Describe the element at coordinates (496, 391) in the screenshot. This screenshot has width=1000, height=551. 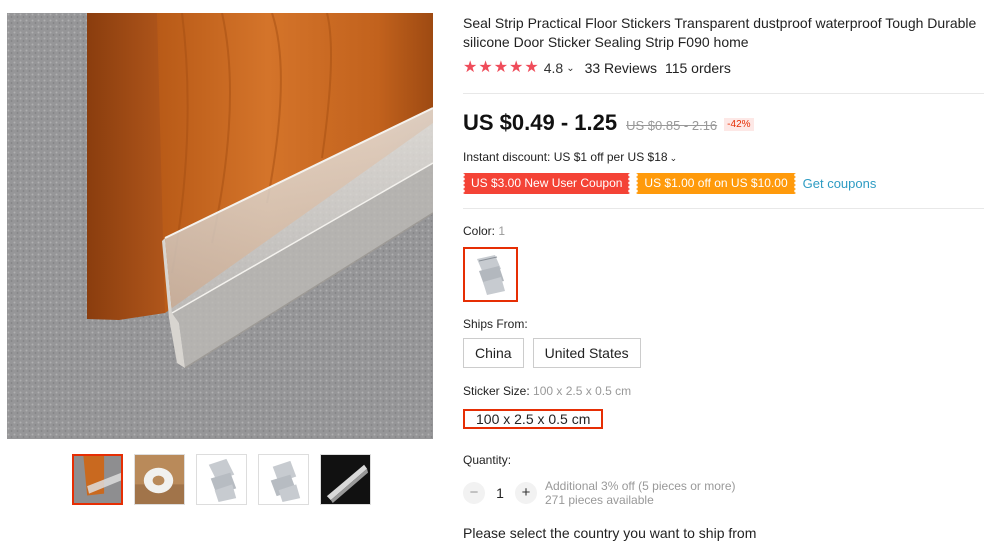
I see `size-label: Sticker Size:` at that location.